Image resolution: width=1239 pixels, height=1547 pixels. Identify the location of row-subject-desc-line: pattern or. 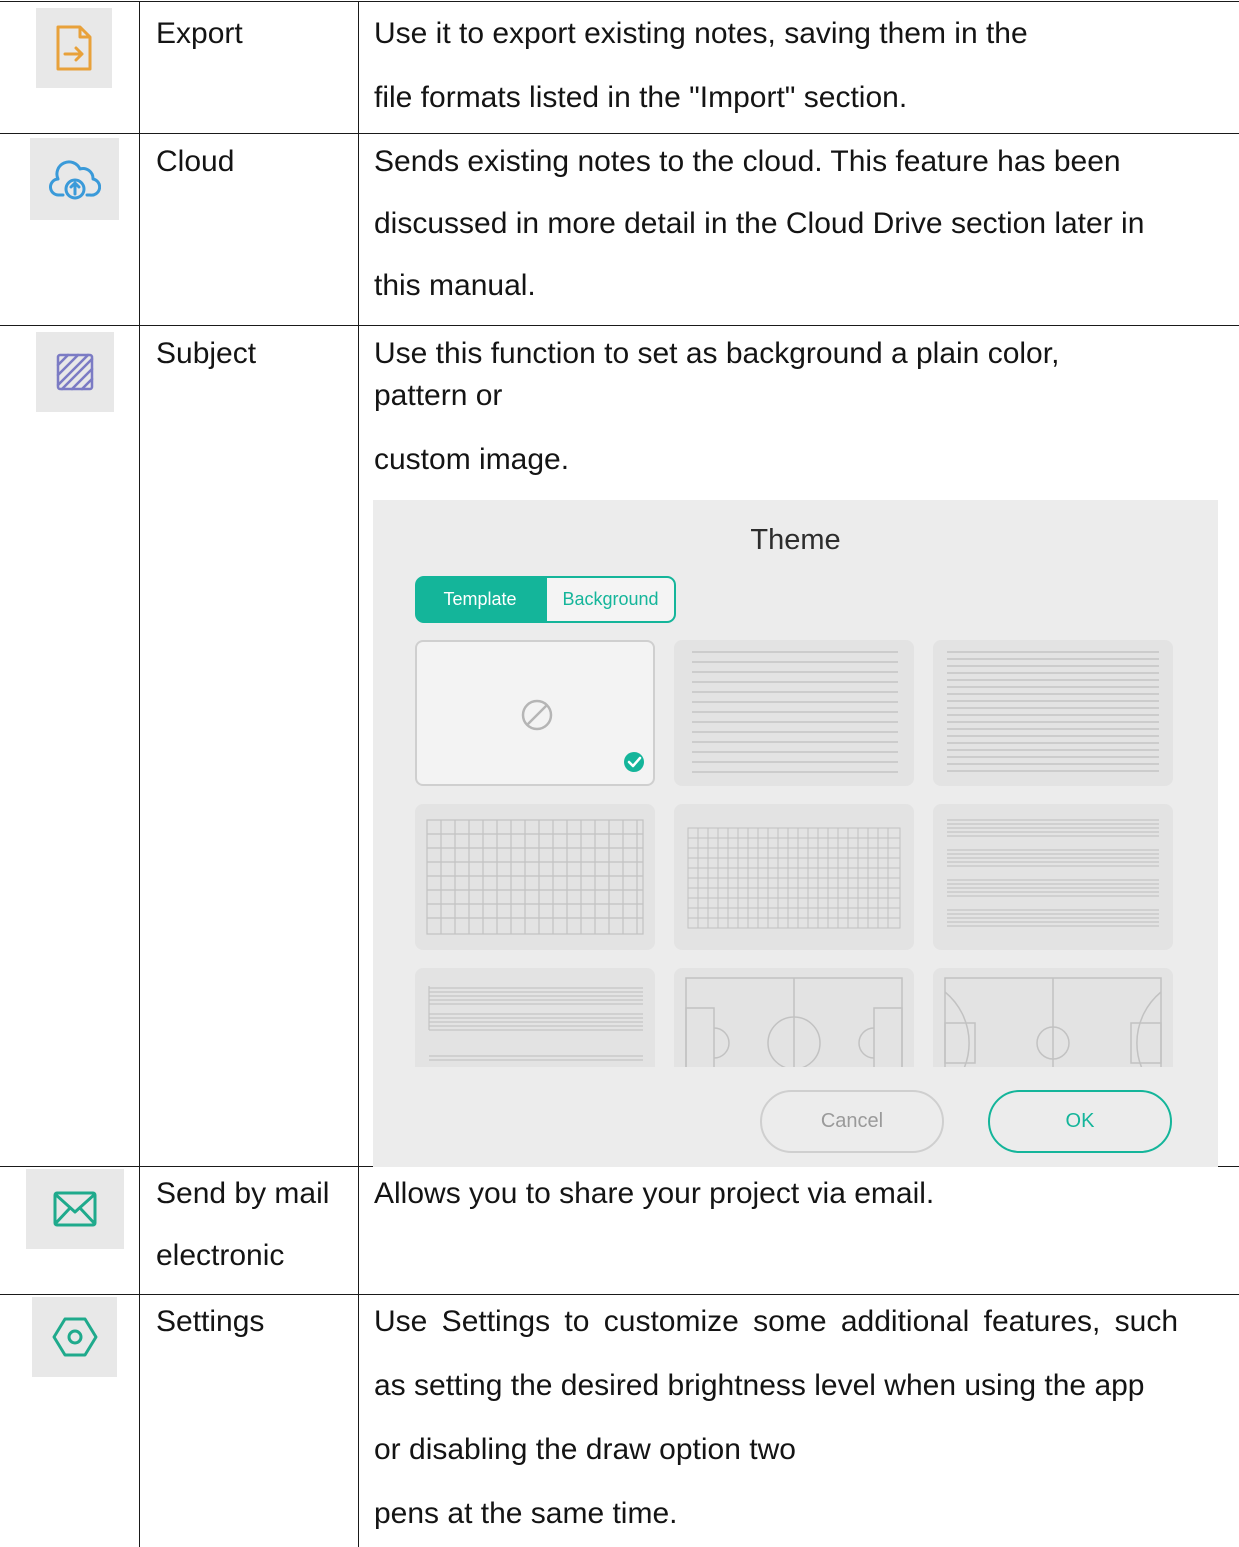
(438, 395).